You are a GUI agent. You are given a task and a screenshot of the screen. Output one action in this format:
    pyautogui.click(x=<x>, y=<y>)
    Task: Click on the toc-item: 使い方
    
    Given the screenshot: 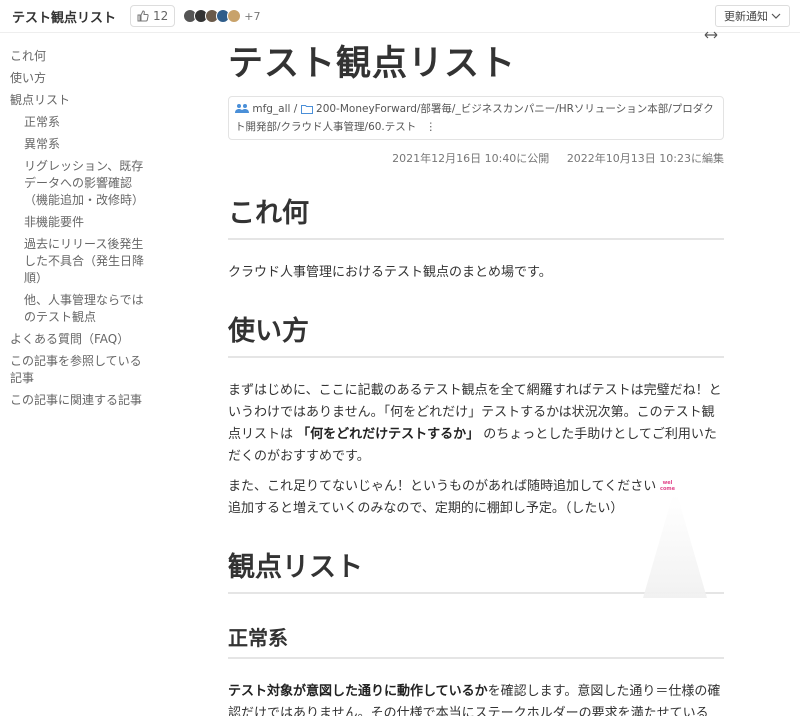 What is the action you would take?
    pyautogui.click(x=80, y=78)
    